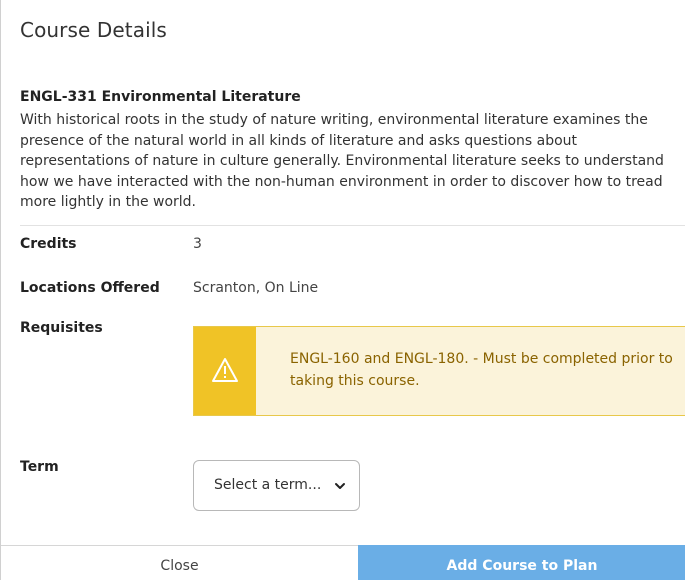  I want to click on add-course-to-plan-button: Add Course to Plan, so click(521, 562).